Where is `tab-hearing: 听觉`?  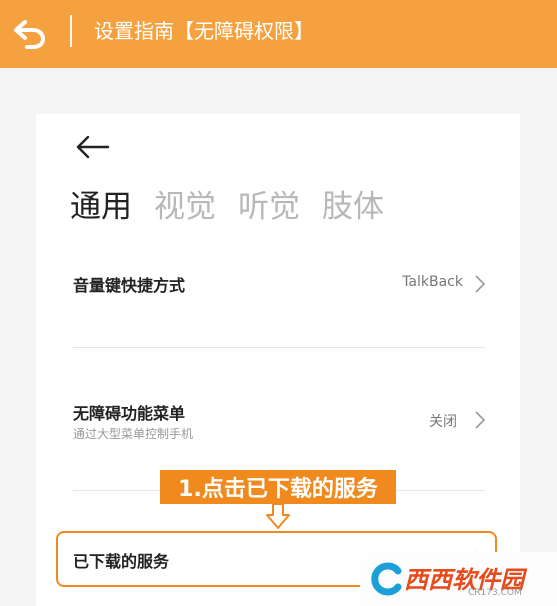
tab-hearing: 听觉 is located at coordinates (269, 207).